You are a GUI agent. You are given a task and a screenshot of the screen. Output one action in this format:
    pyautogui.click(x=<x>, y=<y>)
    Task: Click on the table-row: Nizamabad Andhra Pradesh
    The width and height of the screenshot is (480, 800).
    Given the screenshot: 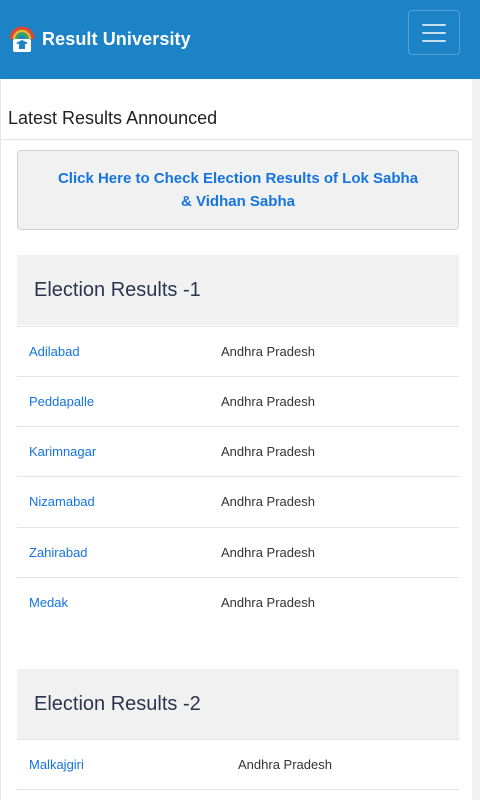 What is the action you would take?
    pyautogui.click(x=238, y=501)
    